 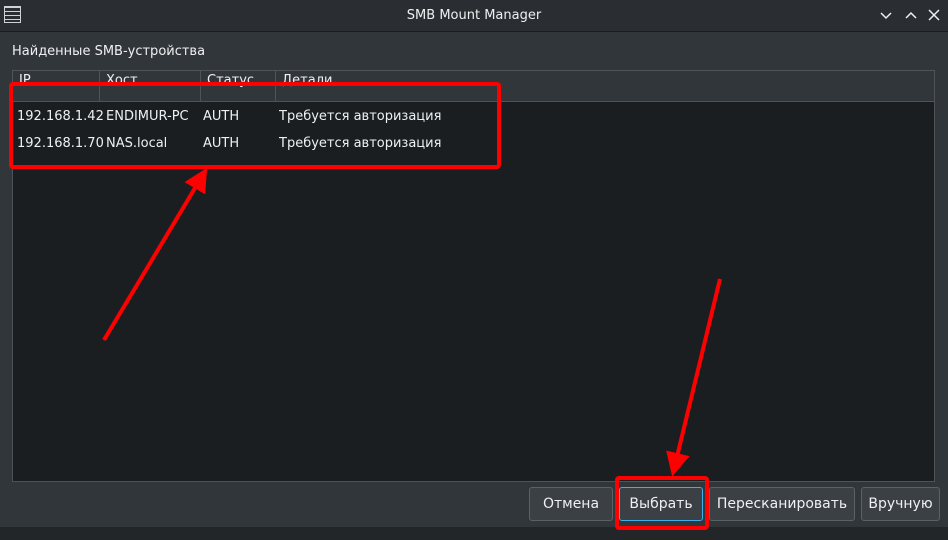 What do you see at coordinates (109, 51) in the screenshot?
I see `devices-section-label: Найденные SMB-устройства` at bounding box center [109, 51].